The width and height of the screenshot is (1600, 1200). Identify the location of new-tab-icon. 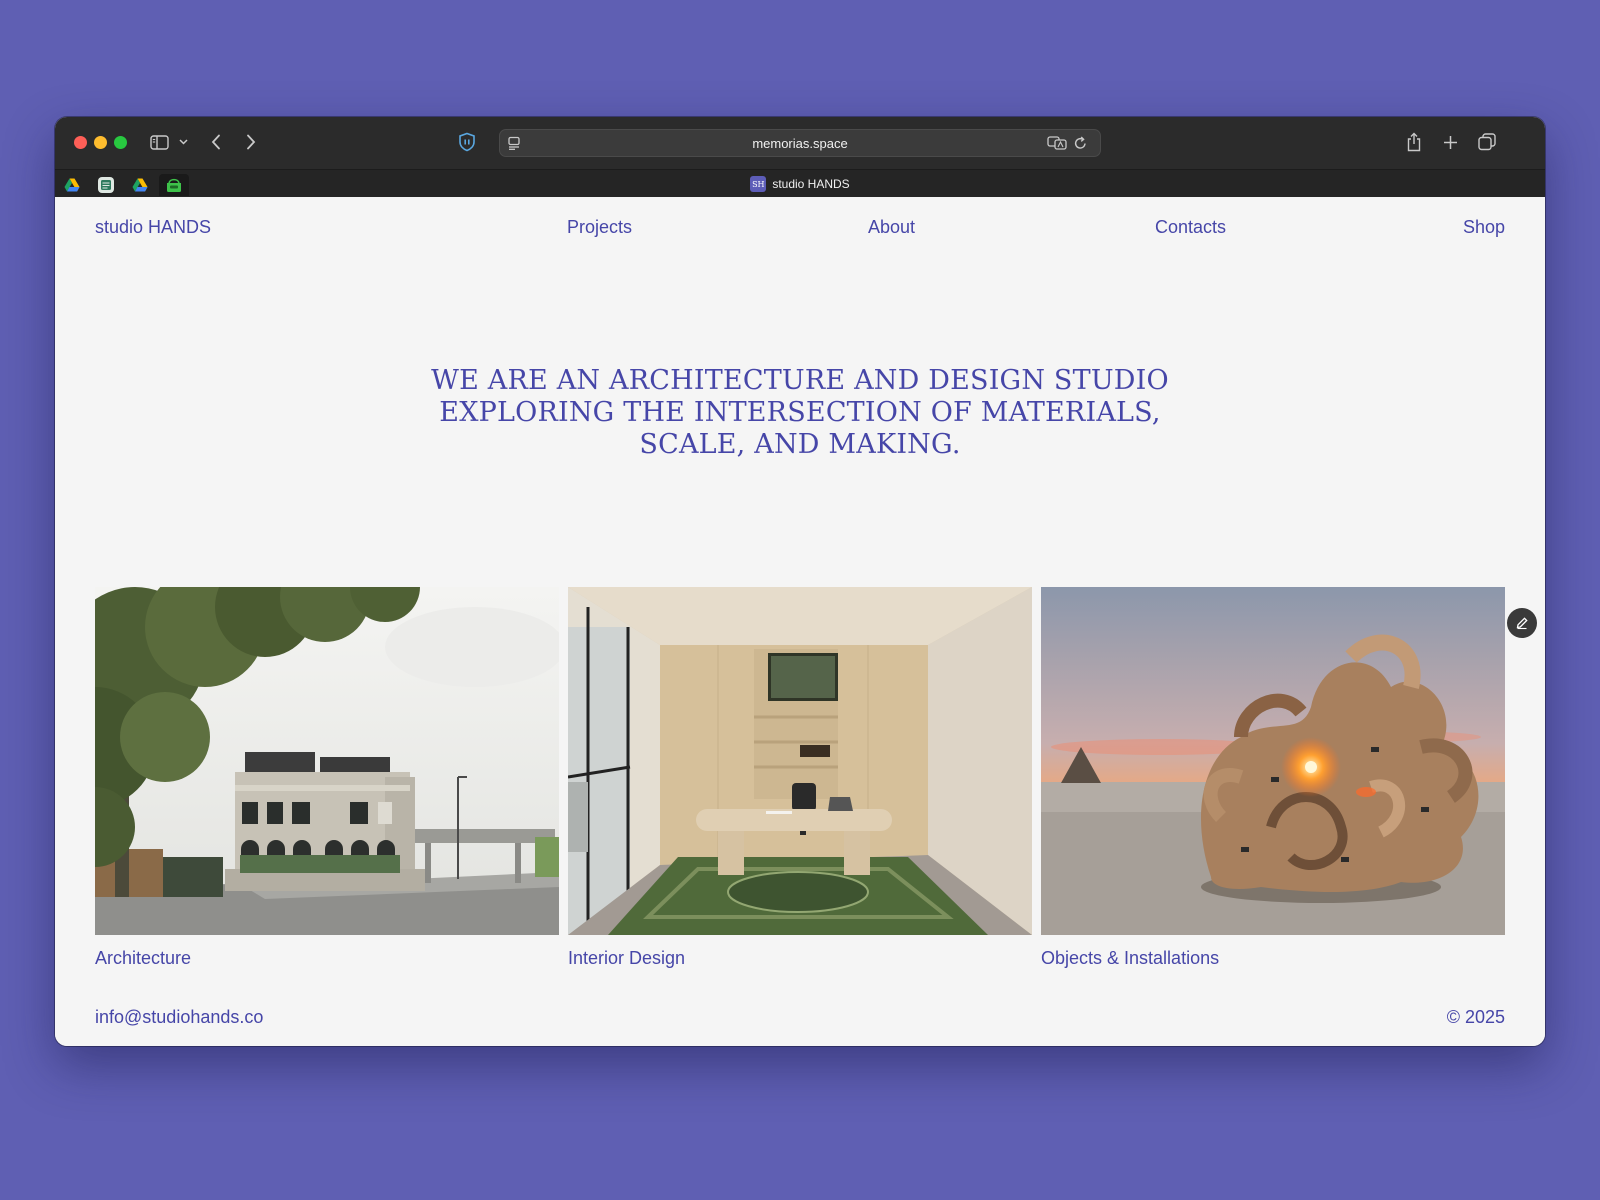
(1450, 142).